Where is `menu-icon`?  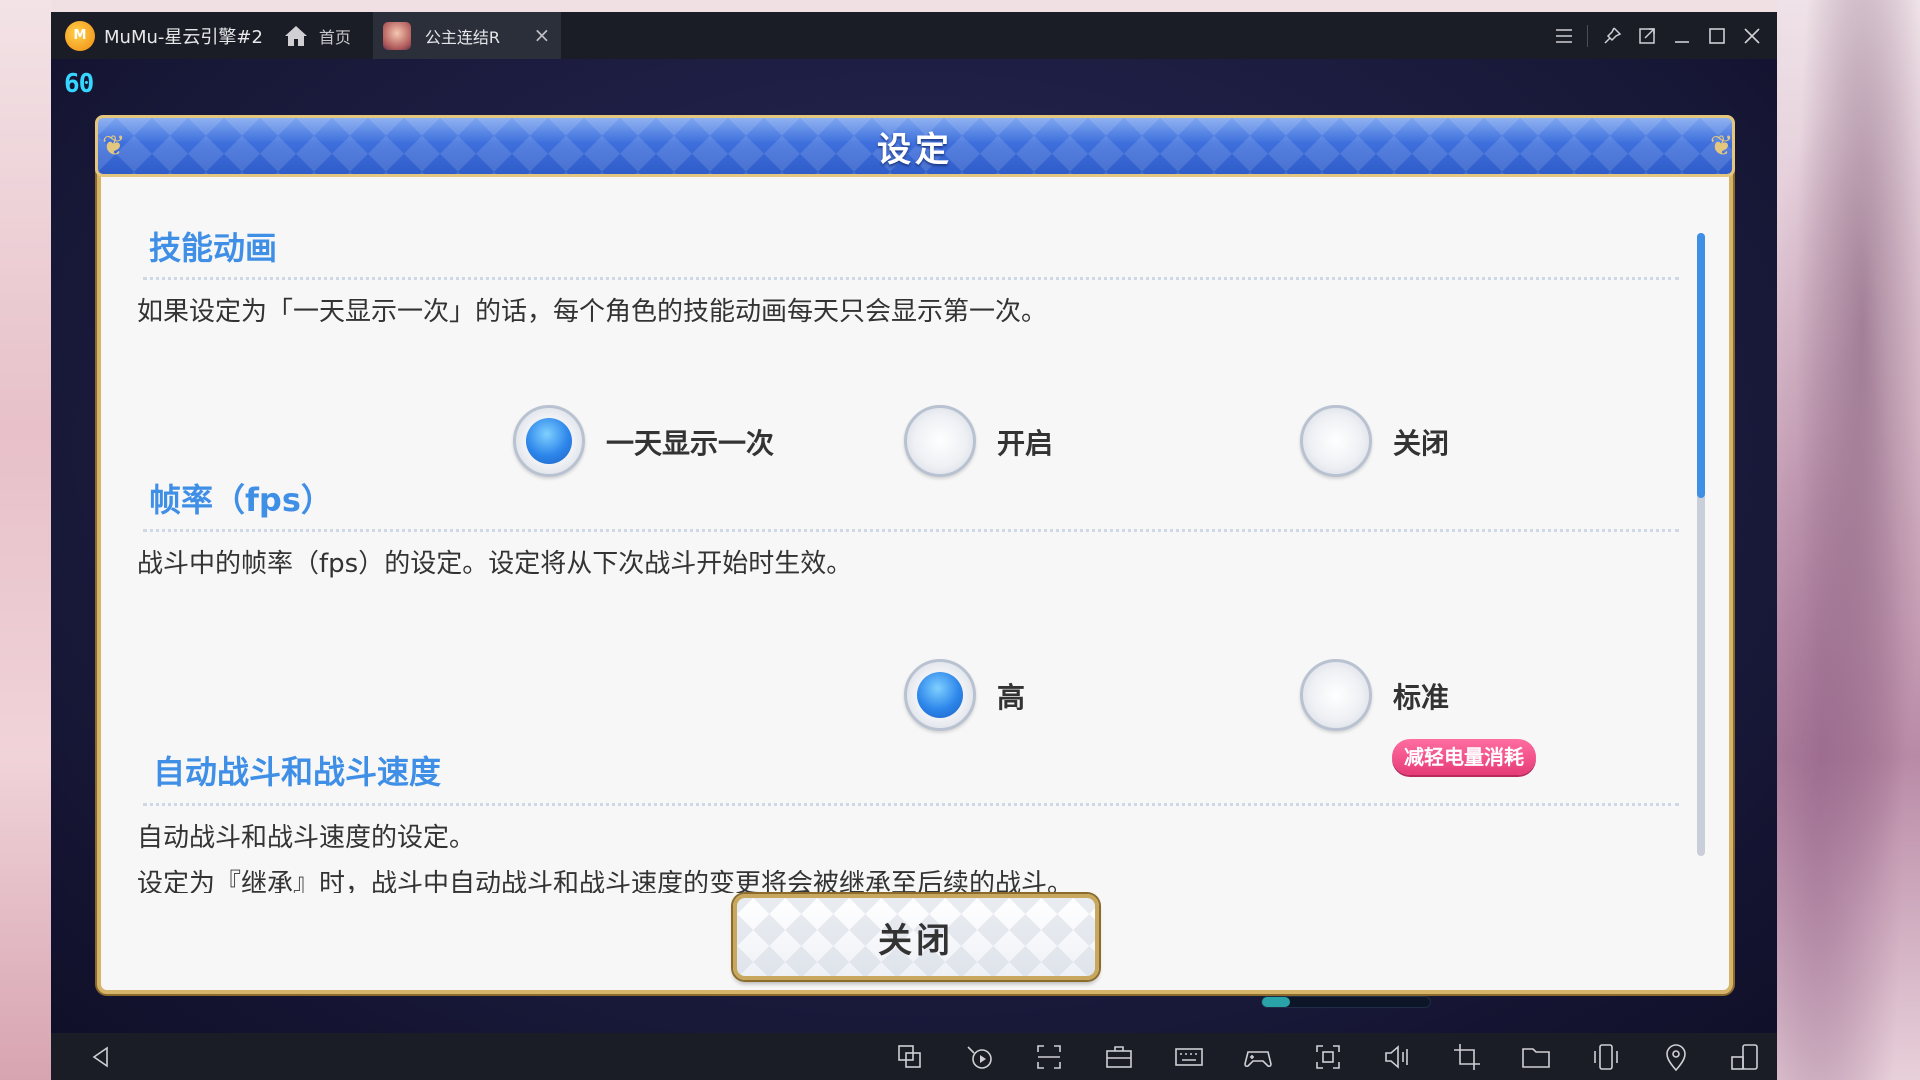
menu-icon is located at coordinates (1564, 36).